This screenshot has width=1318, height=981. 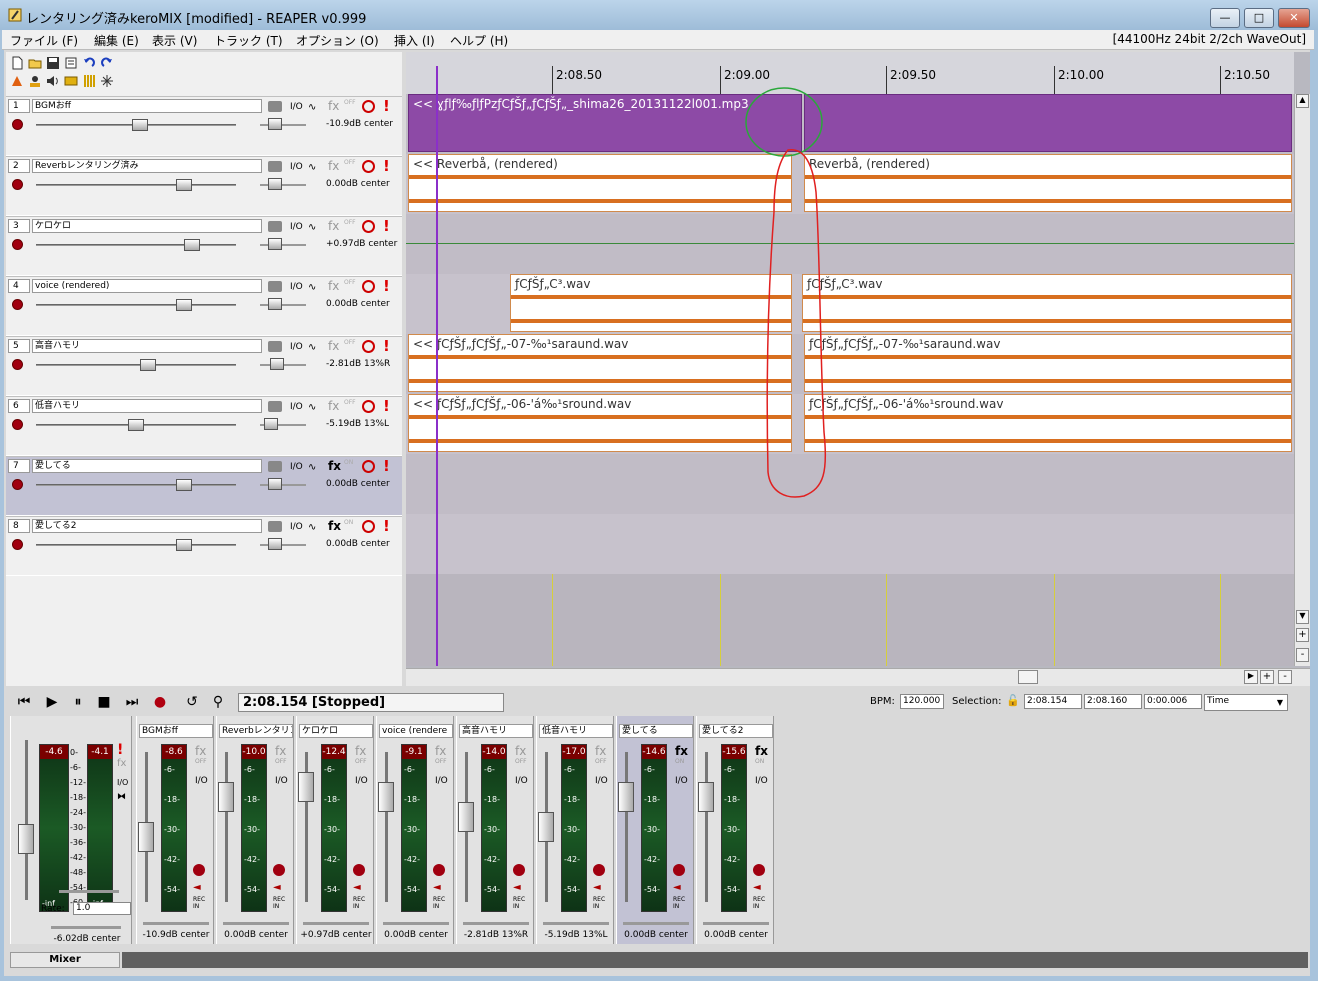 I want to click on horizontal-scrollbar: ▶ + -, so click(x=858, y=677).